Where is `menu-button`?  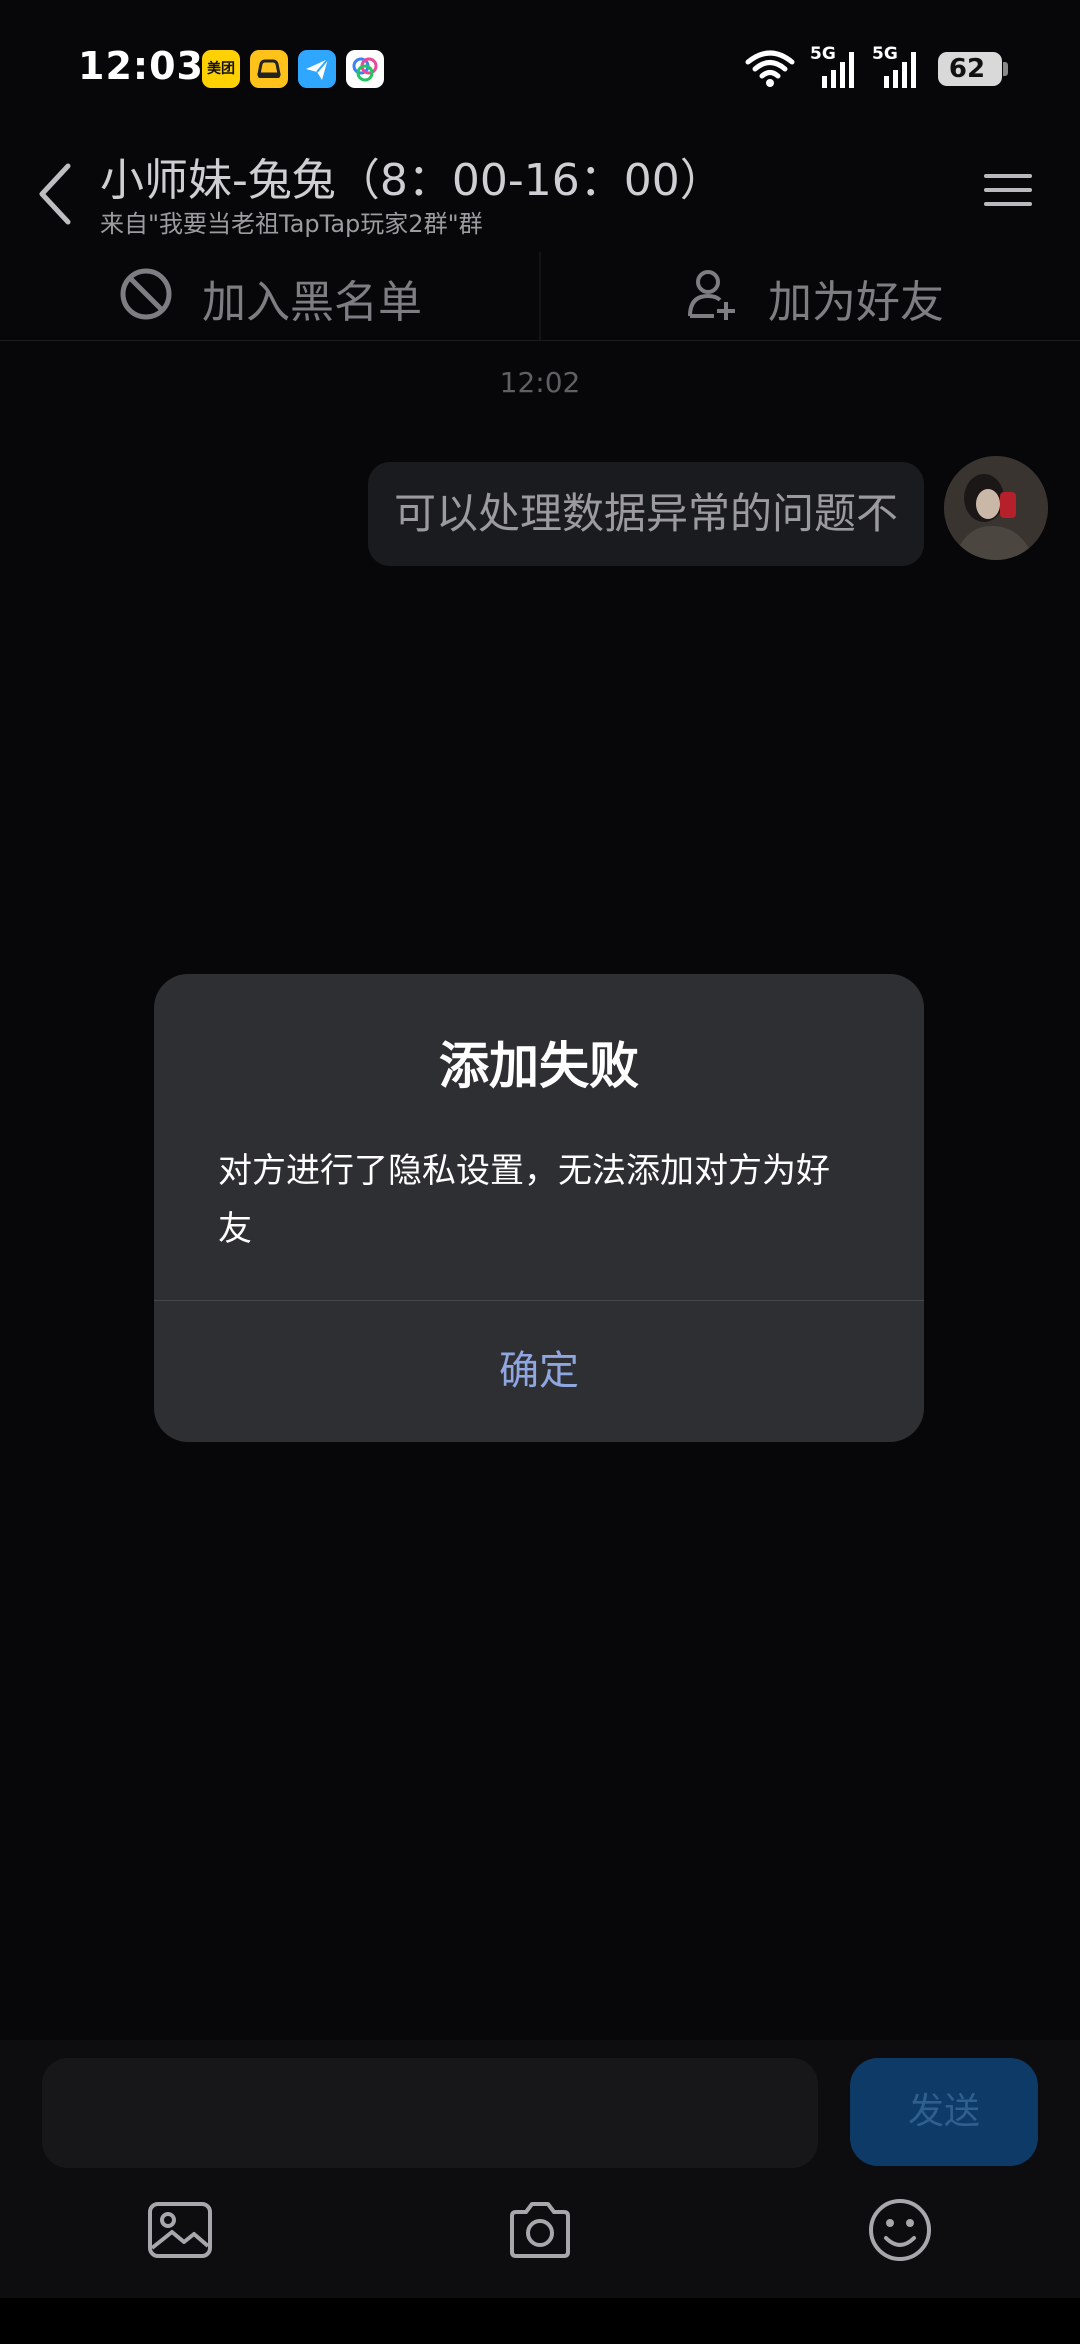
menu-button is located at coordinates (1008, 190).